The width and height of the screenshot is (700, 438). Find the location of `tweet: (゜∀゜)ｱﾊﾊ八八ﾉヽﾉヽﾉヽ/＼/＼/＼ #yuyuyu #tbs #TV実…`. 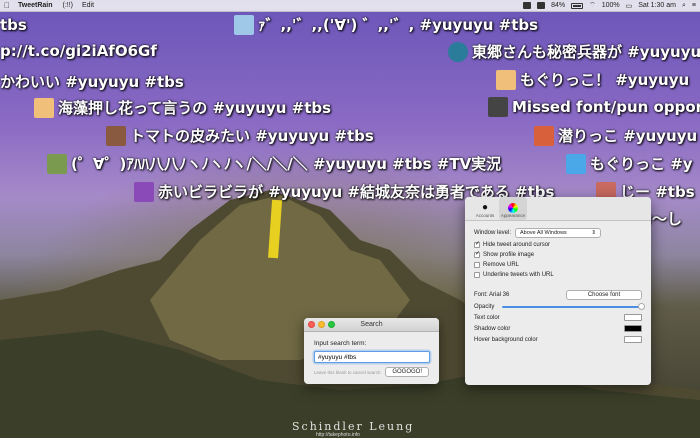

tweet: (゜∀゜)ｱﾊﾊ八八ﾉヽﾉヽﾉヽ/＼/＼/＼ #yuyuyu #tbs #TV実… is located at coordinates (274, 163).